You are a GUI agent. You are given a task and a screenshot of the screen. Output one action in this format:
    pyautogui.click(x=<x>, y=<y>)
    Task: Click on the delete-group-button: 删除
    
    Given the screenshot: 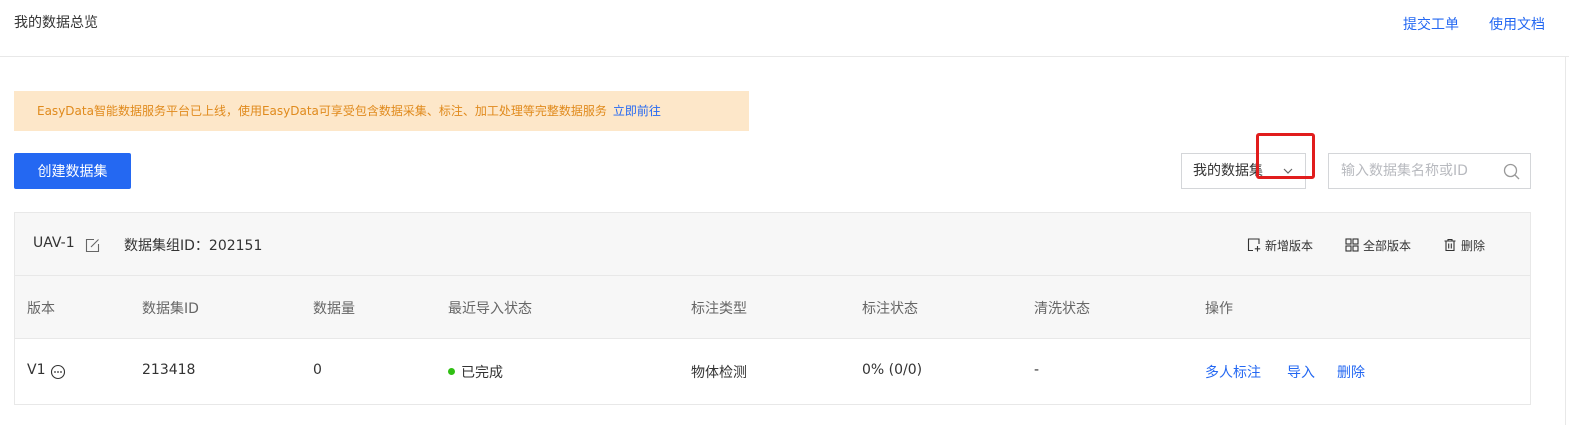 What is the action you would take?
    pyautogui.click(x=1464, y=245)
    